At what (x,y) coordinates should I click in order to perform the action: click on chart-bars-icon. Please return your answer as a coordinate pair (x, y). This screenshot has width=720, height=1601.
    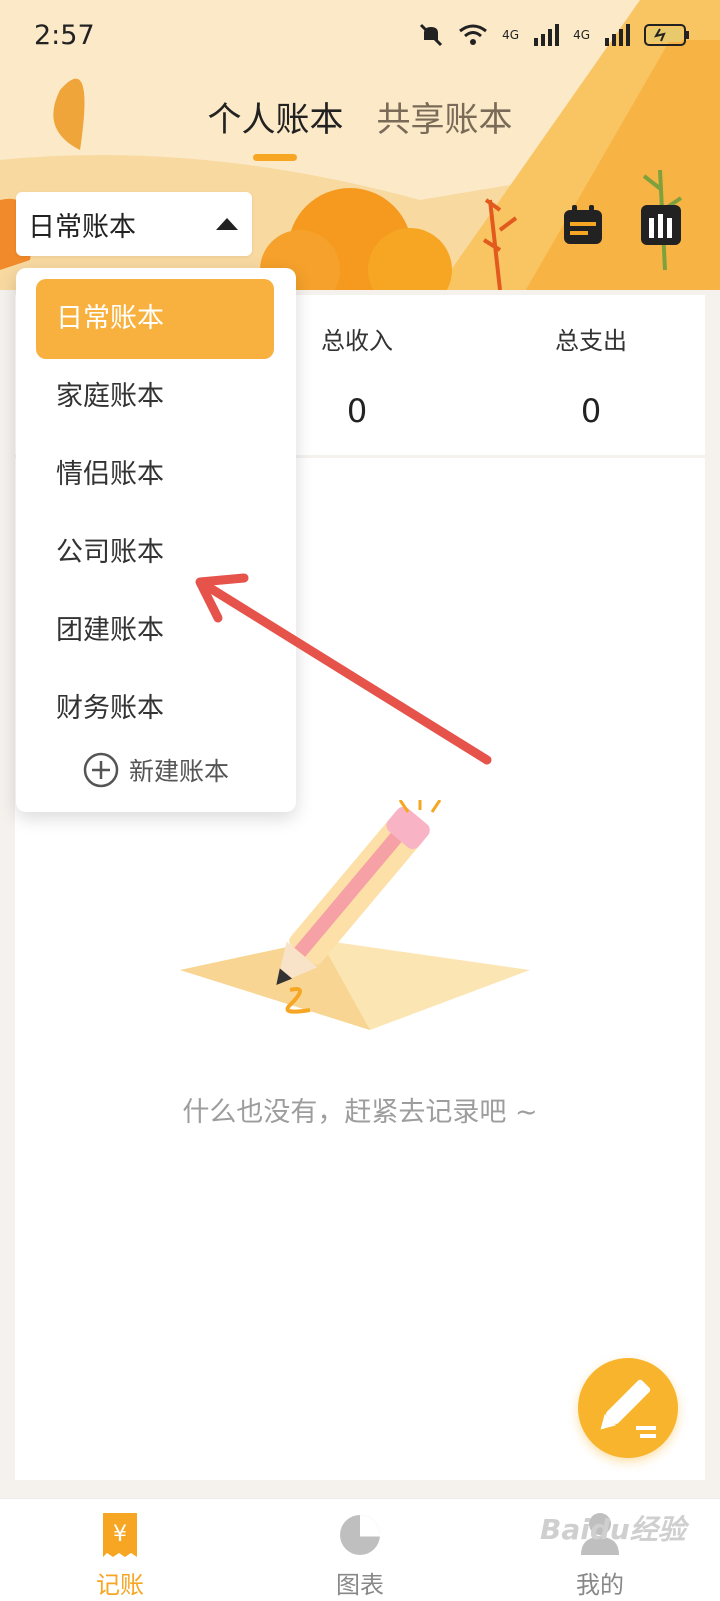
    Looking at the image, I should click on (661, 225).